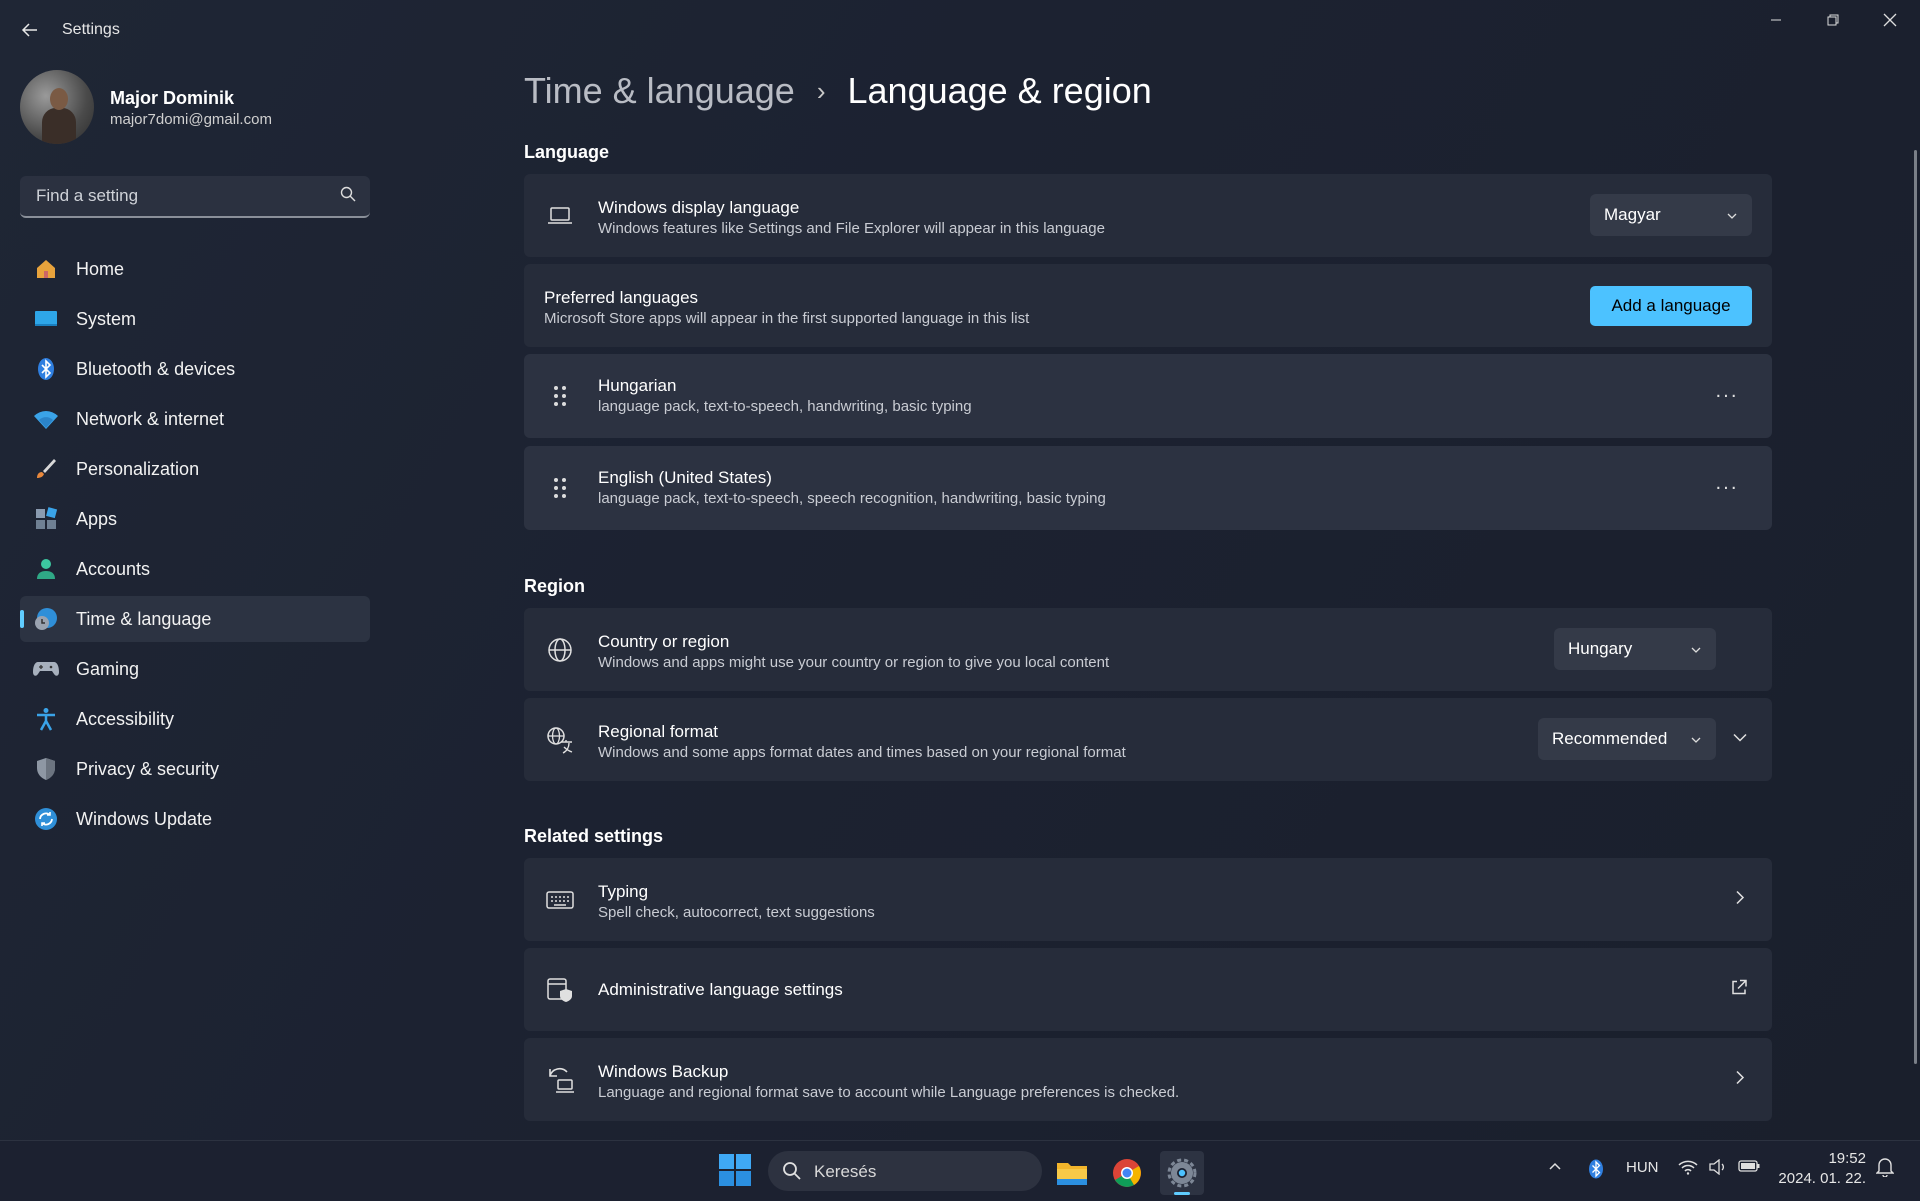 The width and height of the screenshot is (1920, 1201). What do you see at coordinates (1600, 648) in the screenshot?
I see `country-region-value: Hungary` at bounding box center [1600, 648].